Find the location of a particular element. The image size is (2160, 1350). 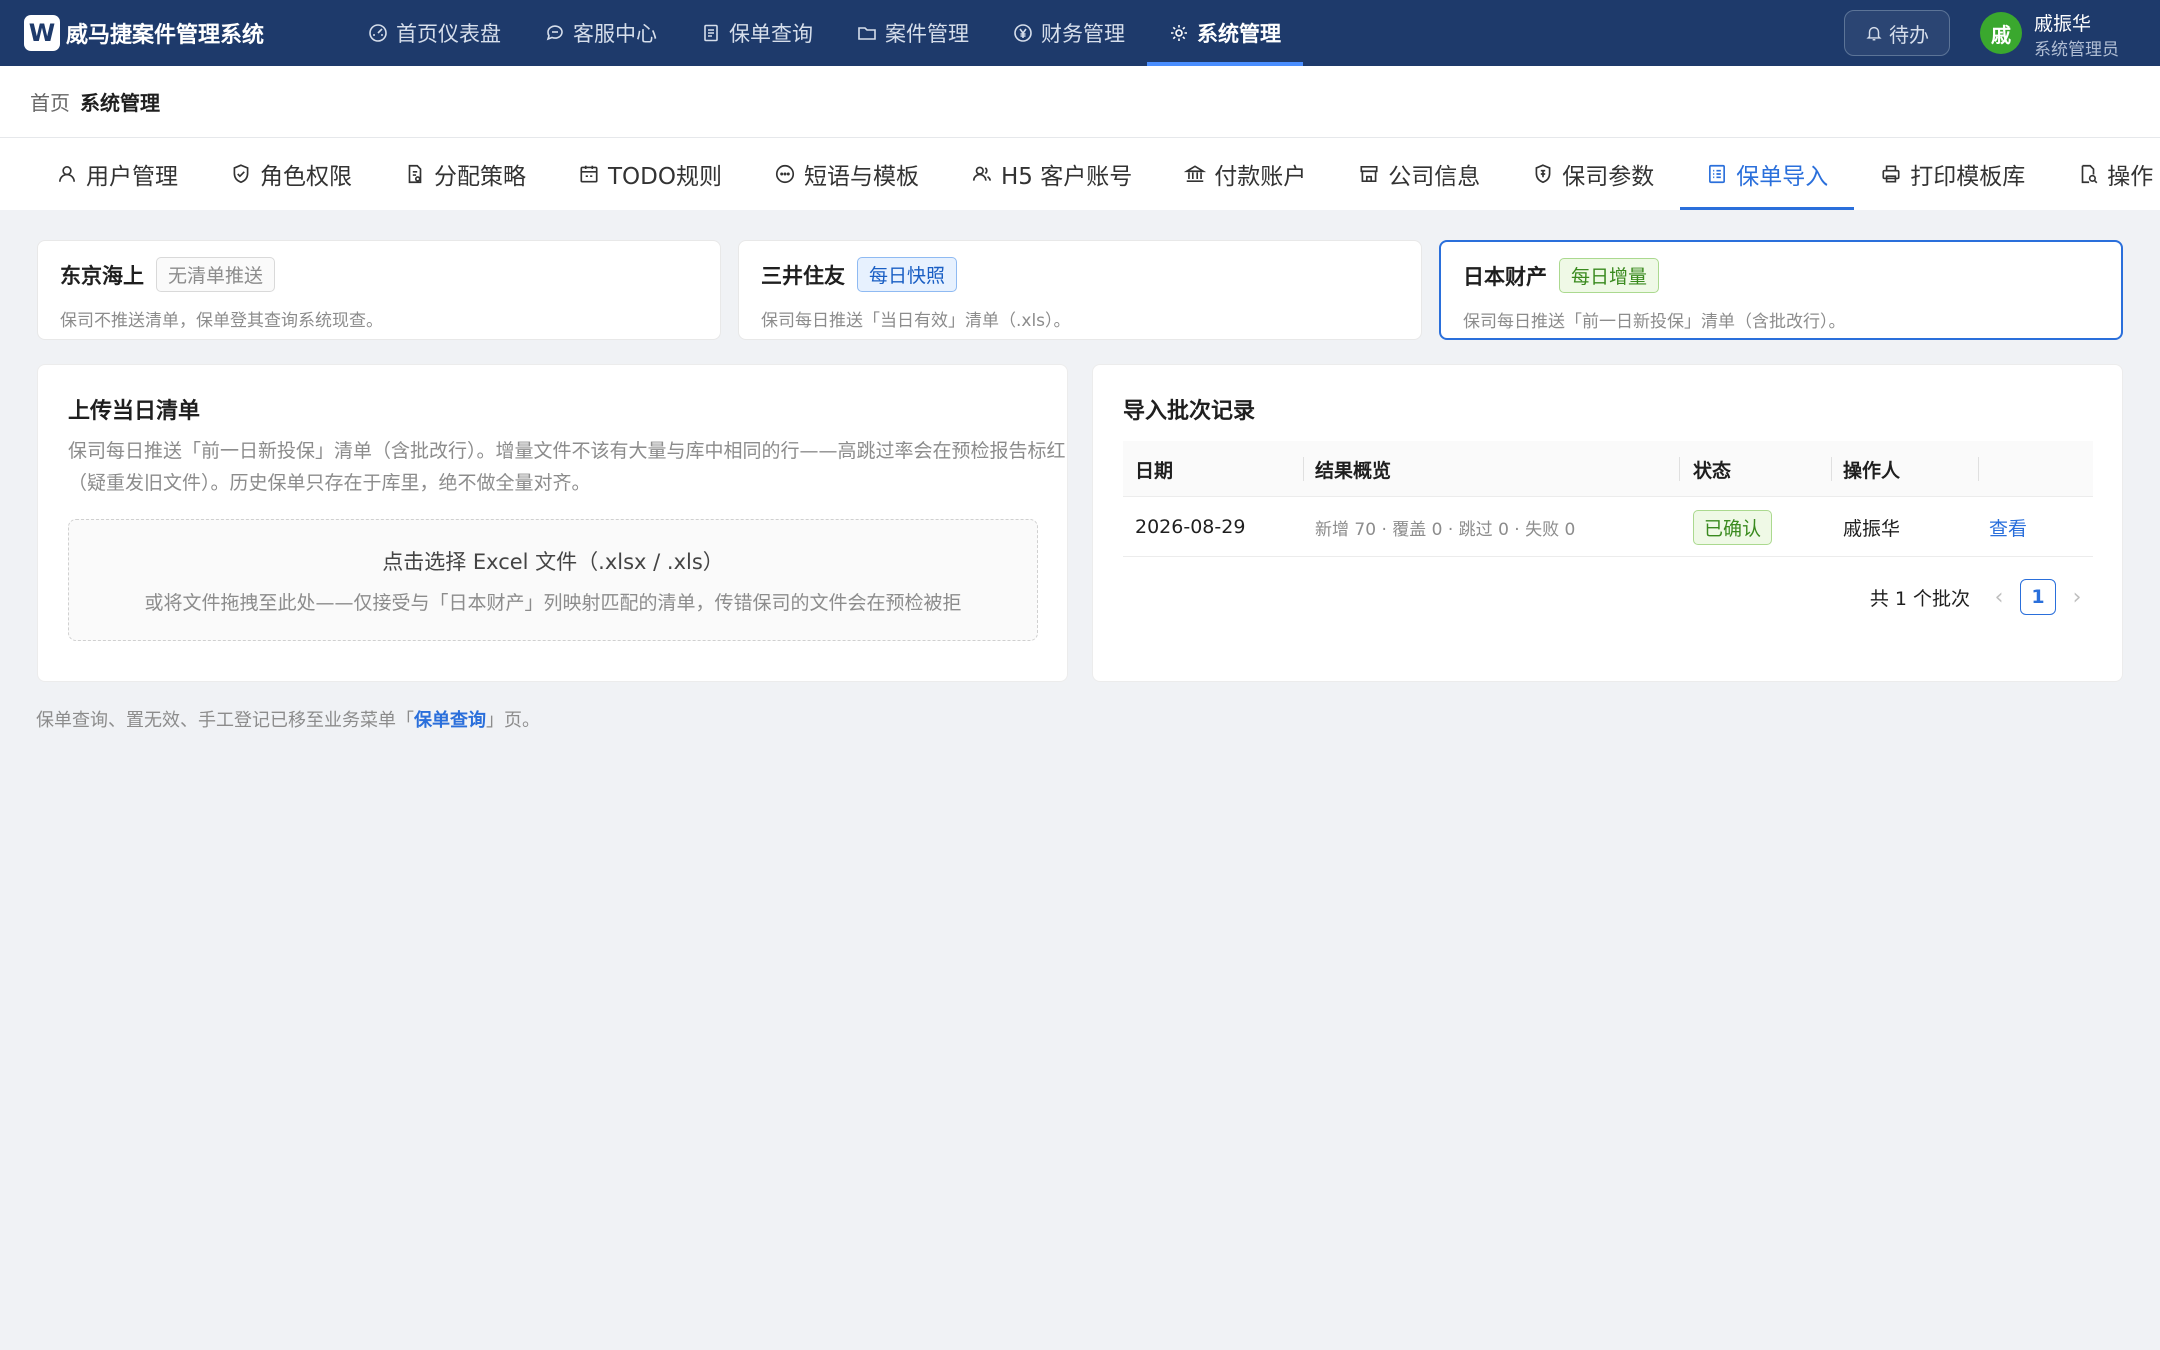

nav-item-service: 客服中心 is located at coordinates (601, 33).